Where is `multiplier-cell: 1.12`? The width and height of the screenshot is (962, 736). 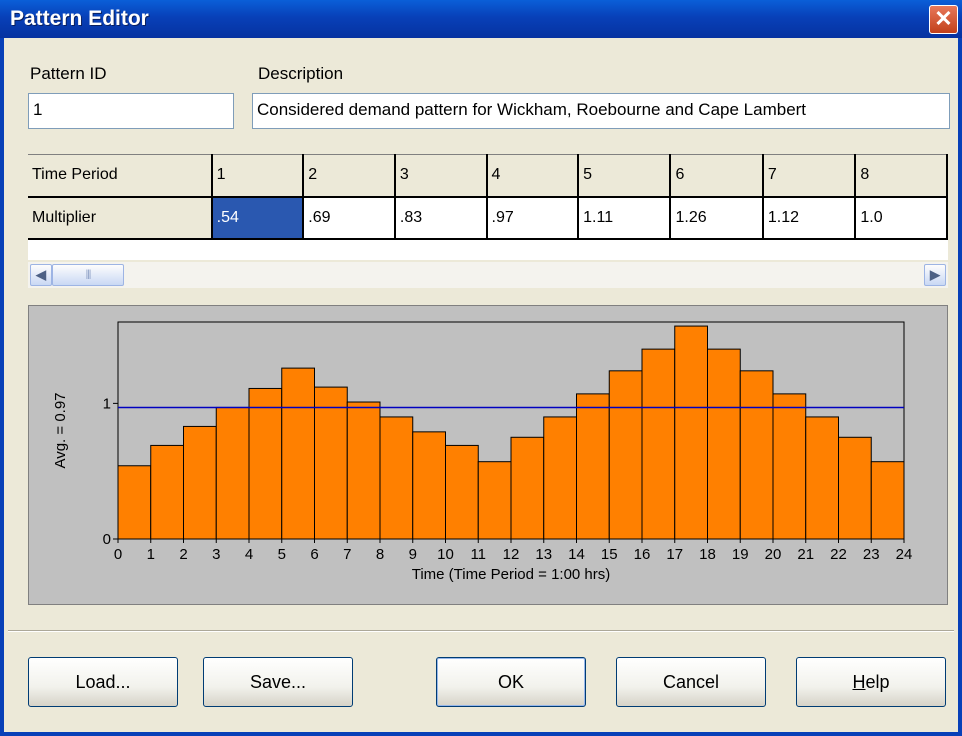 multiplier-cell: 1.12 is located at coordinates (809, 218).